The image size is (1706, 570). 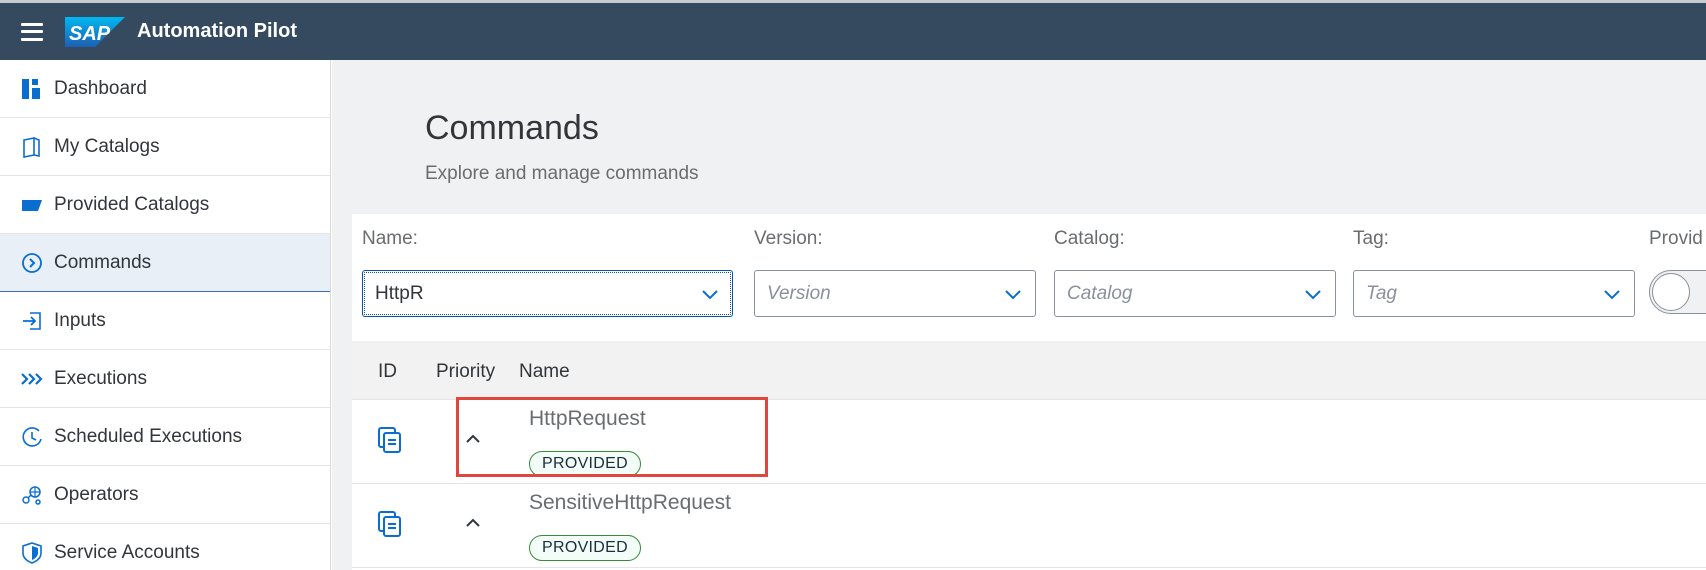 I want to click on version-combobox: Version, so click(x=895, y=293).